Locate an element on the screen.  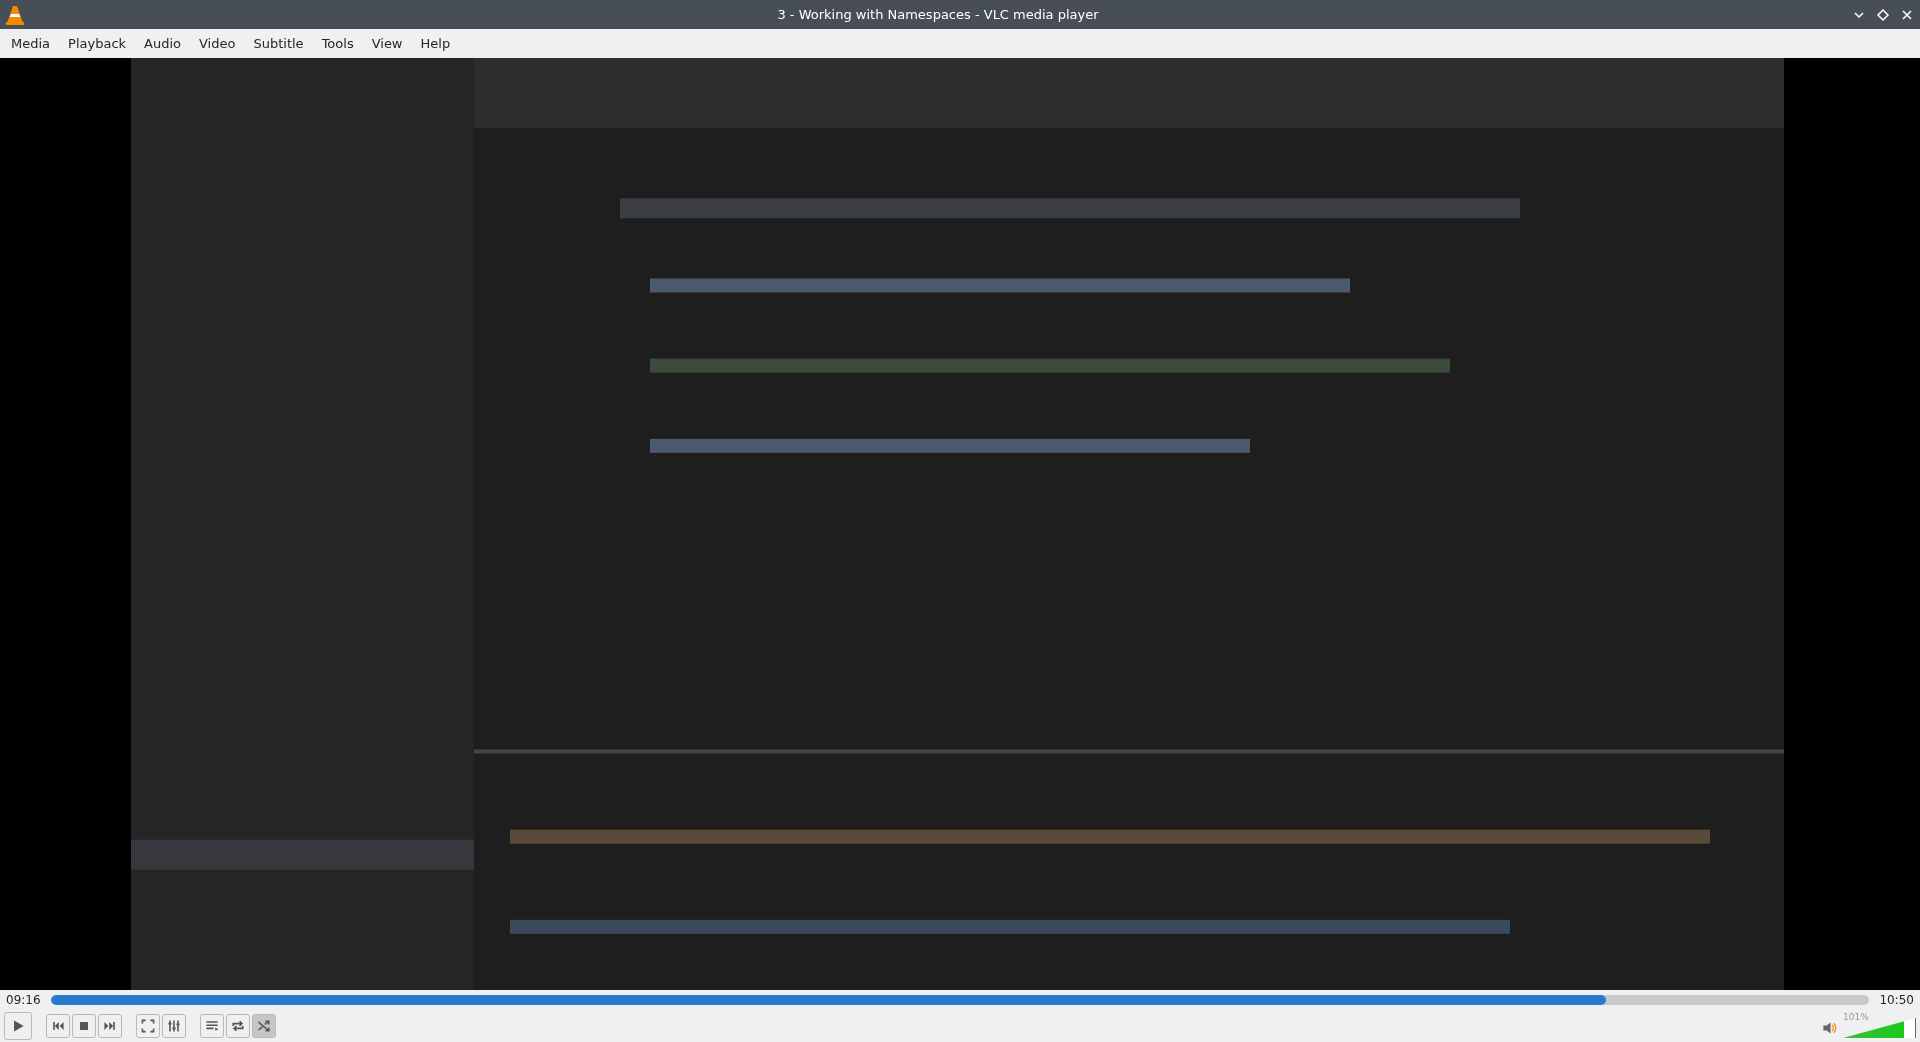
menu-item: Audio is located at coordinates (162, 43).